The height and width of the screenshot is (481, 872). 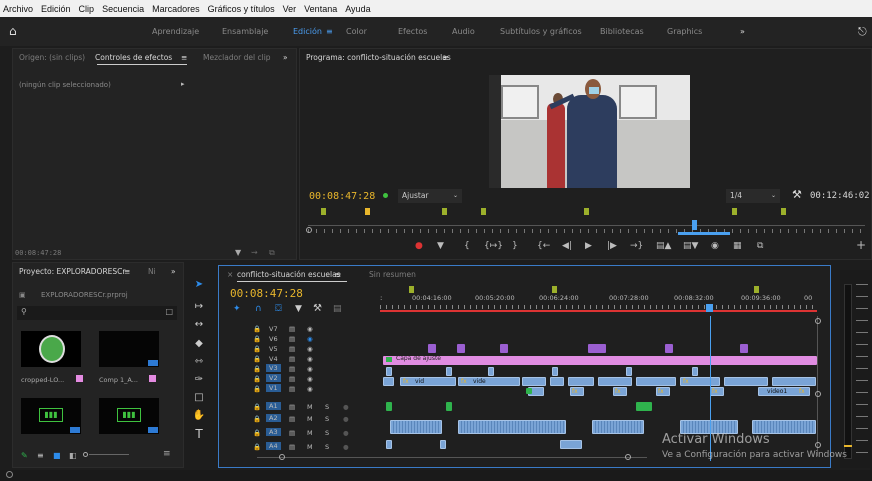 What do you see at coordinates (245, 31) in the screenshot?
I see `workspace-ensamblaje: Ensamblaje` at bounding box center [245, 31].